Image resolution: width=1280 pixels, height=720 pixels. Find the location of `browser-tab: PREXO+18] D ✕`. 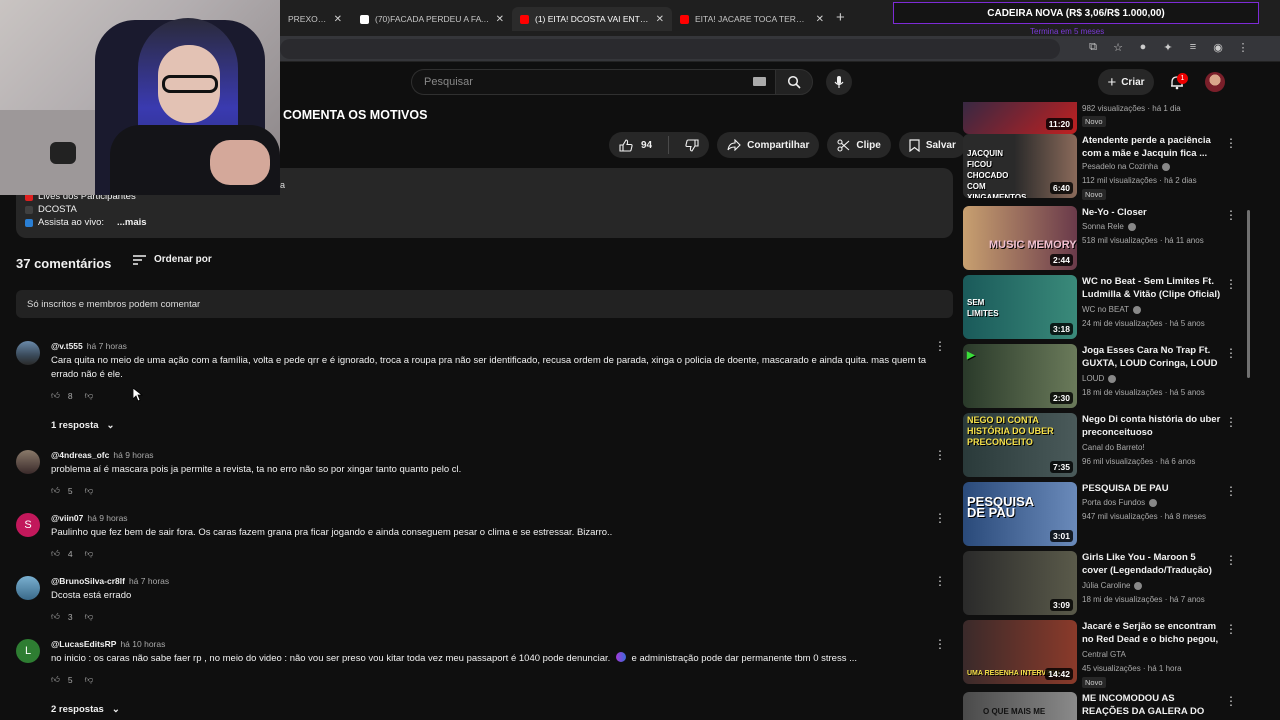

browser-tab: PREXO+18] D ✕ is located at coordinates (315, 19).